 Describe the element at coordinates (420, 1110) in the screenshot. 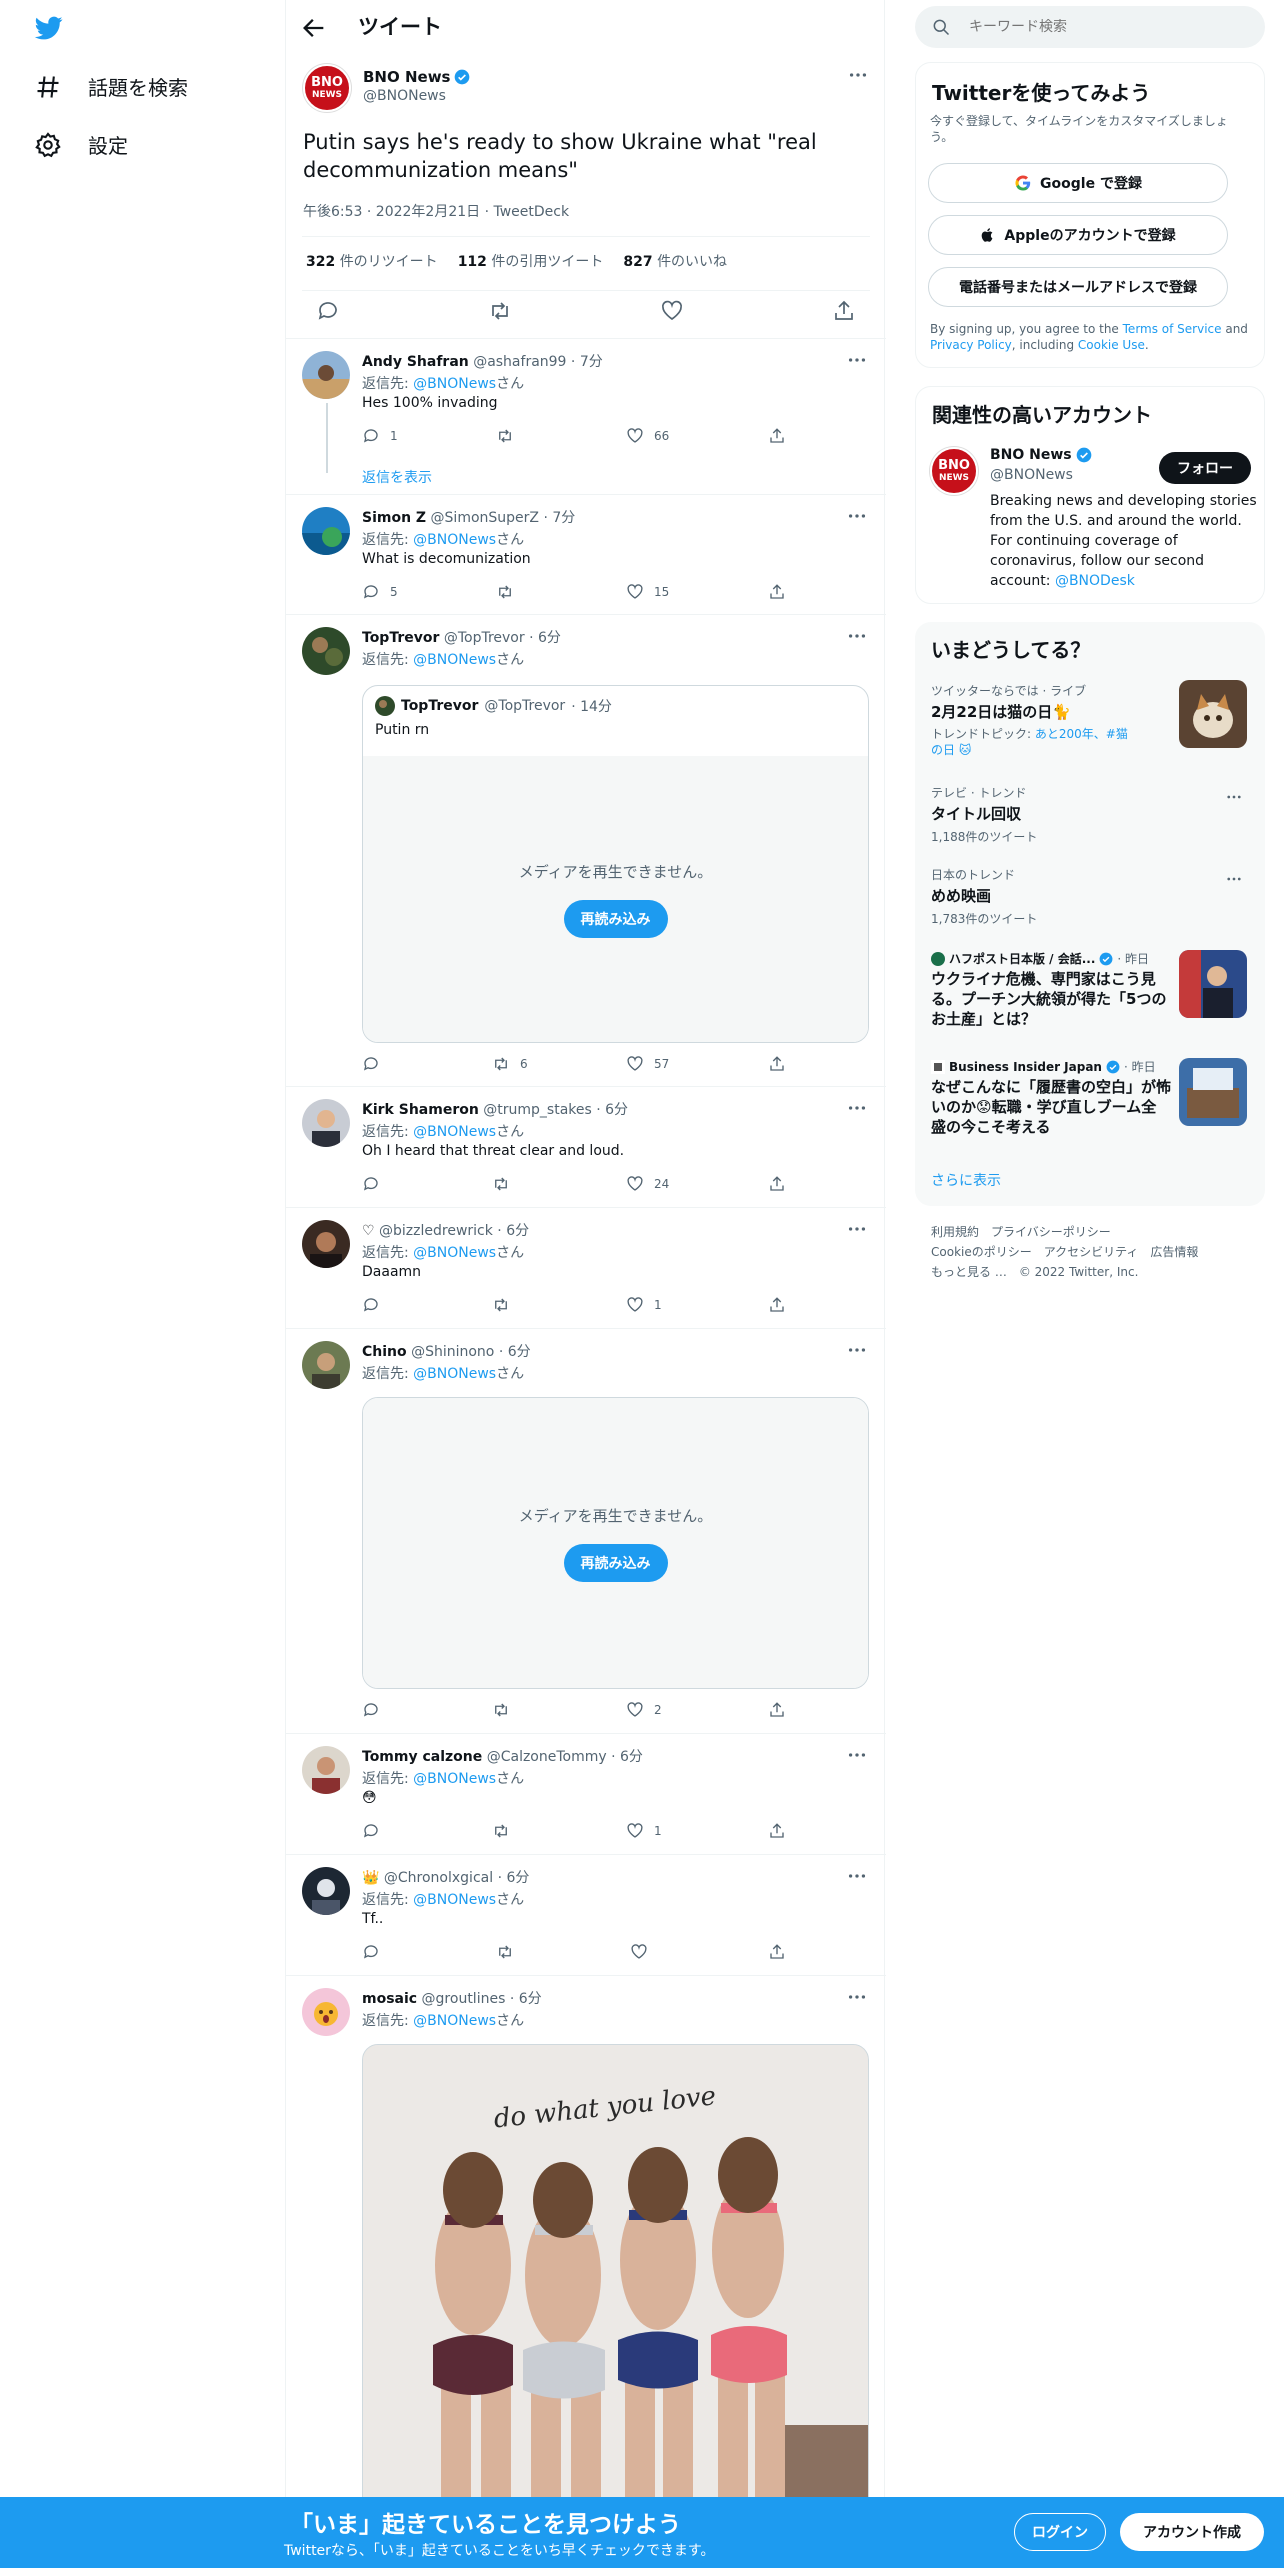

I see `reply-author-name: Kirk Shameron` at that location.